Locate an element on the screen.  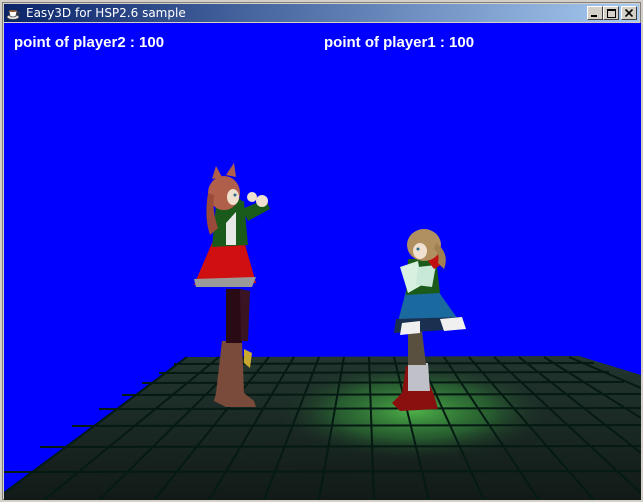
close-button is located at coordinates (629, 13).